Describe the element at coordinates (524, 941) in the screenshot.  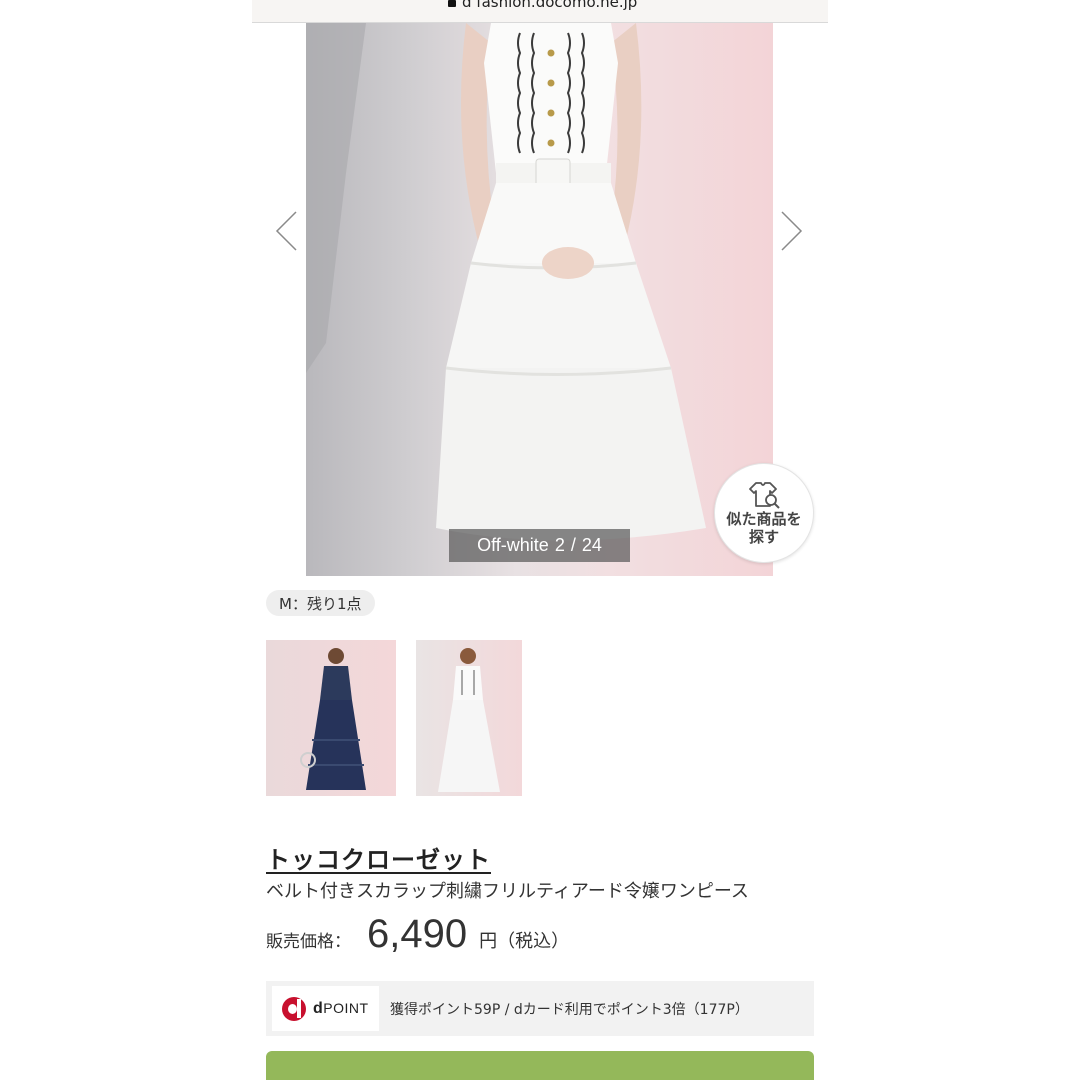
I see `price-unit: 円（税込）` at that location.